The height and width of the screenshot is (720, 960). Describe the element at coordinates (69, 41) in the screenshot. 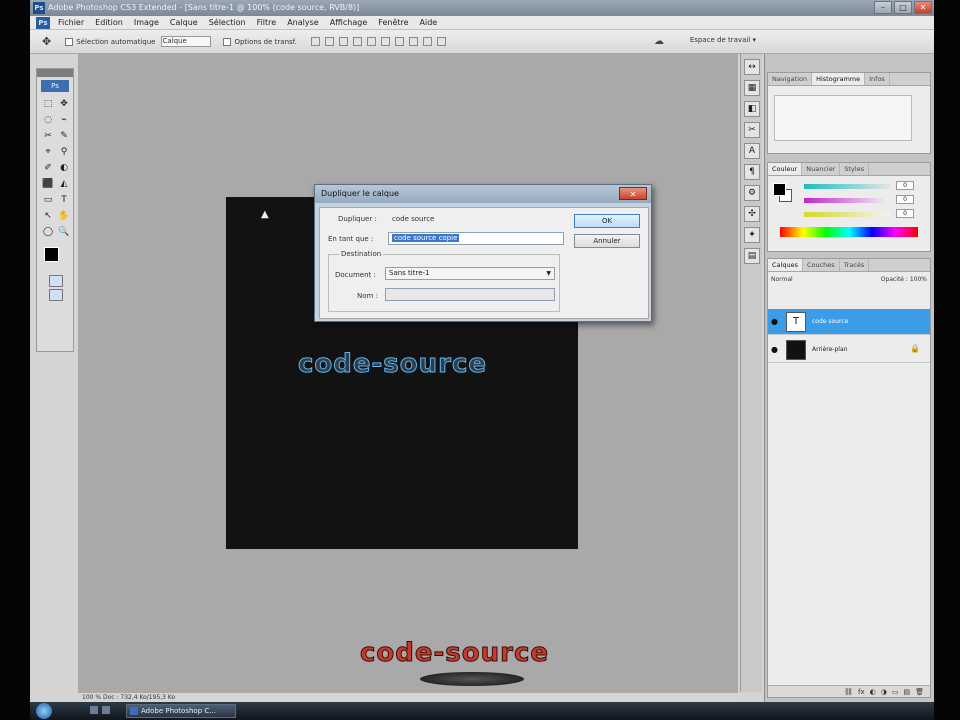

I see `auto-select-checkbox` at that location.